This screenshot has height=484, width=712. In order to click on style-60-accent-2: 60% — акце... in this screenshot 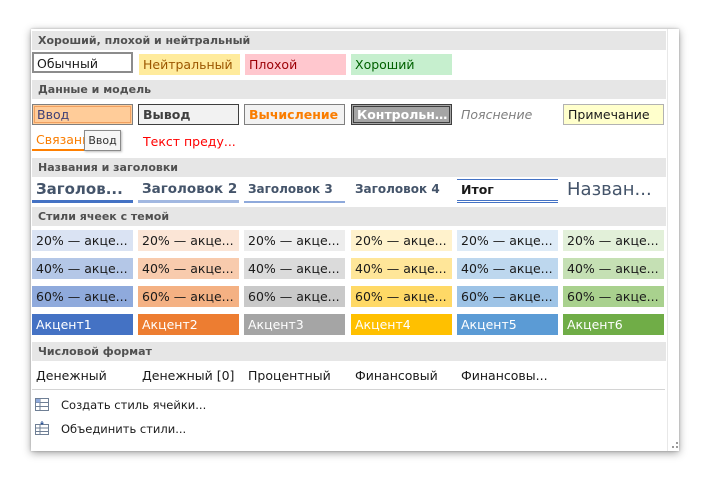, I will do `click(188, 296)`.